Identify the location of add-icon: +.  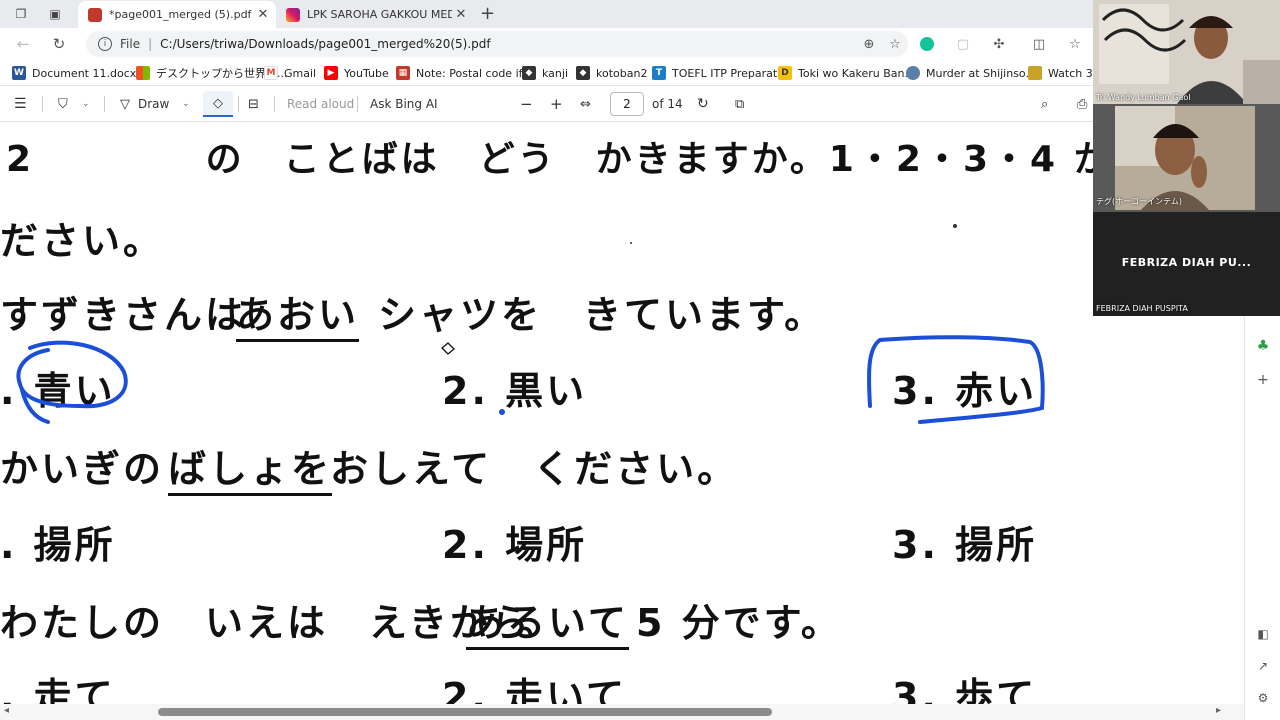
(1263, 380).